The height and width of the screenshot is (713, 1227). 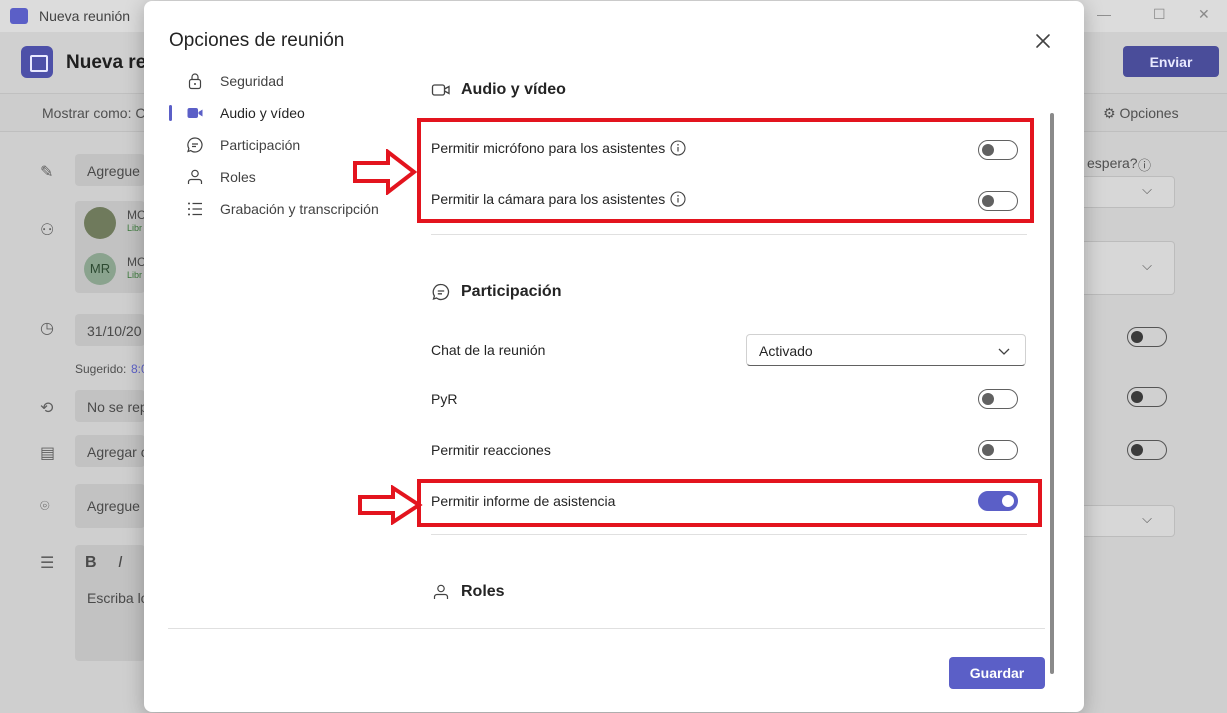 What do you see at coordinates (195, 209) in the screenshot?
I see `list-icon` at bounding box center [195, 209].